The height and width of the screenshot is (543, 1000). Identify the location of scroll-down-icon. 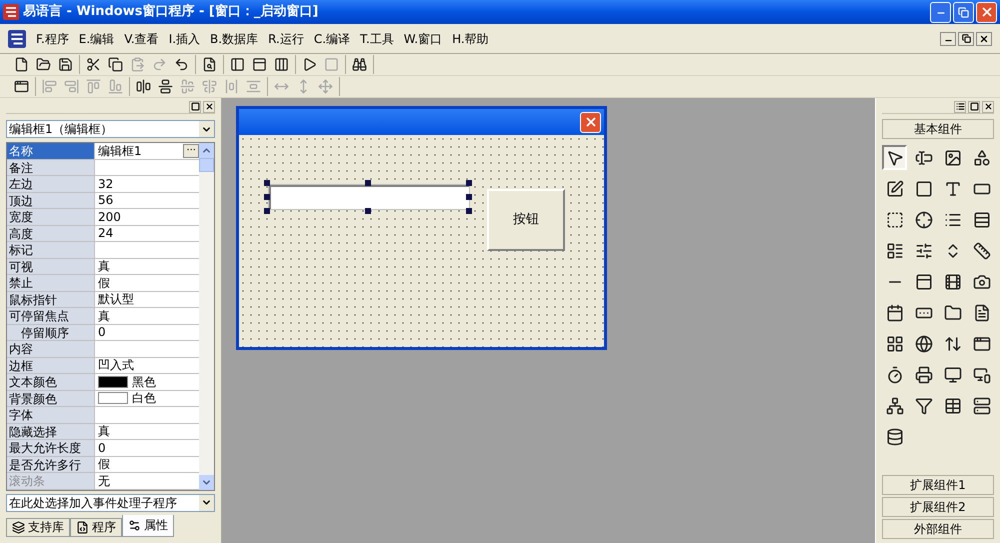
(206, 482).